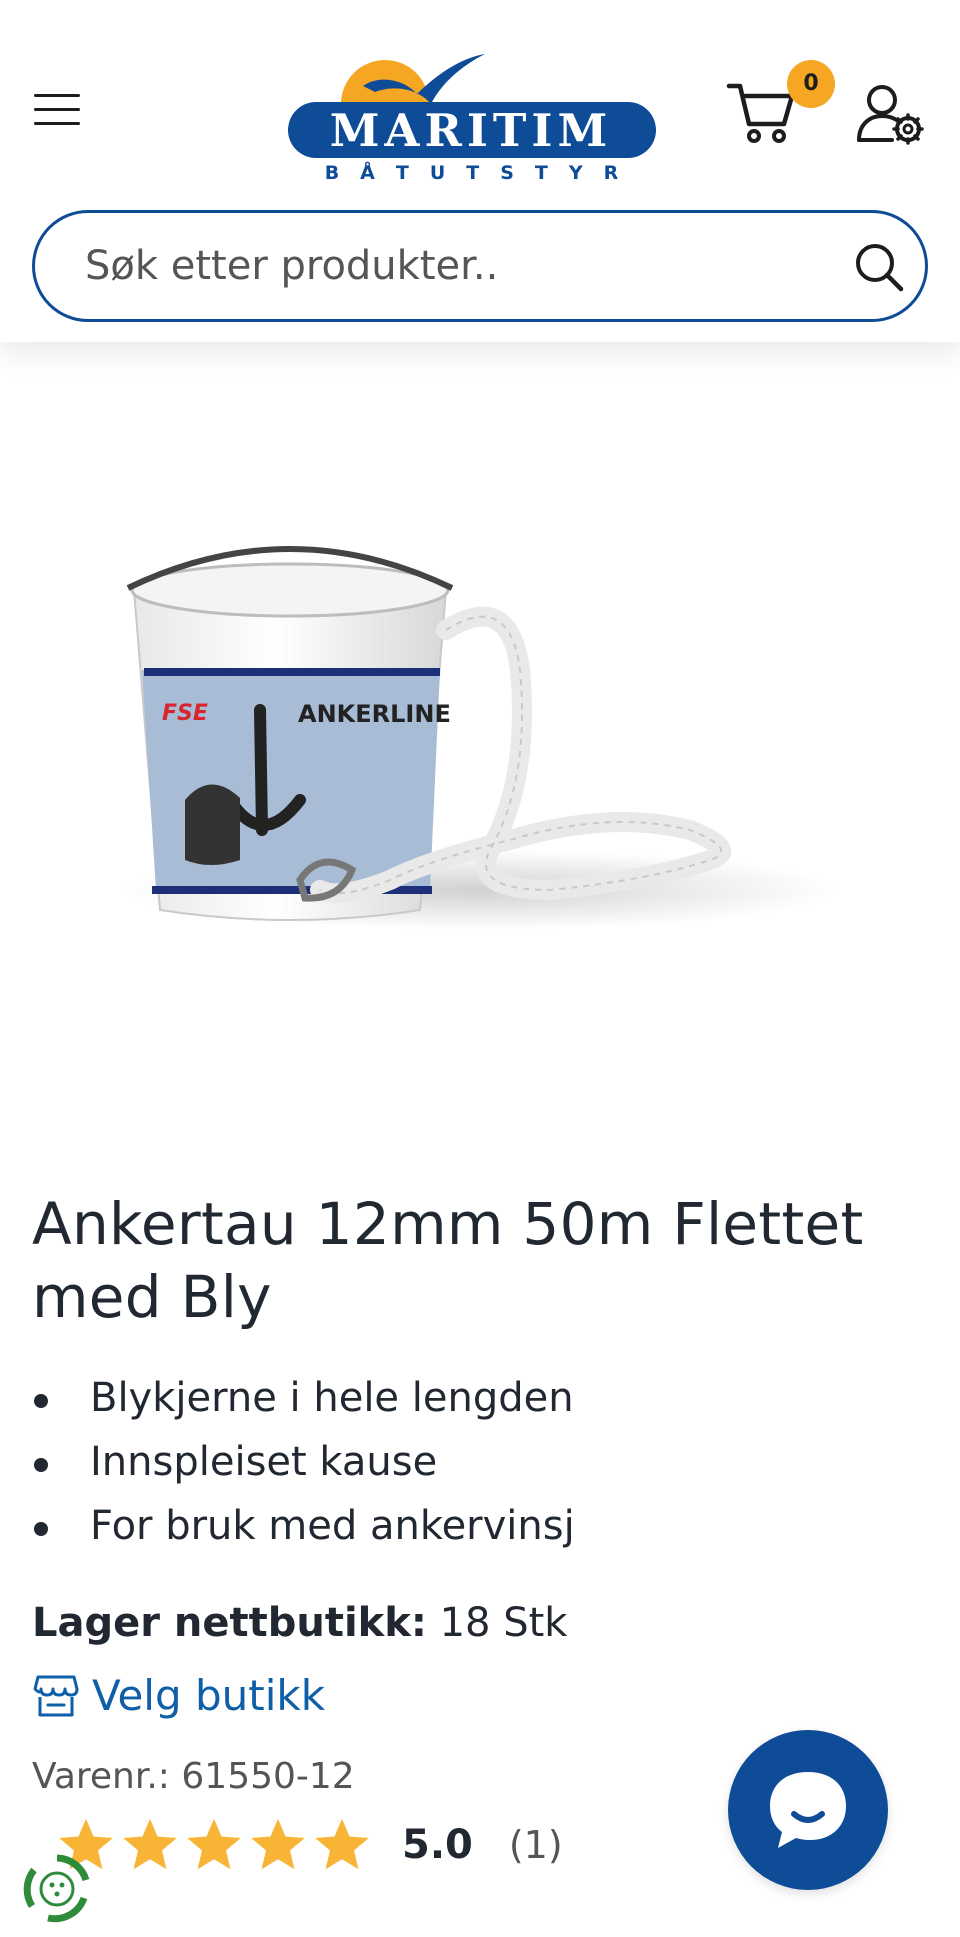  What do you see at coordinates (101, 1776) in the screenshot?
I see `sku-label: Varenr.:` at bounding box center [101, 1776].